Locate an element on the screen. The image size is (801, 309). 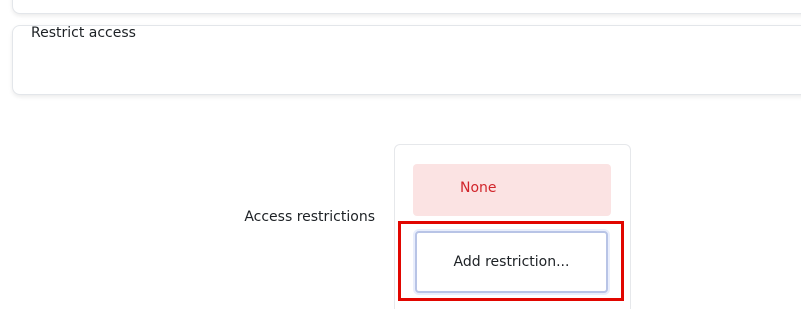
restriction-status-text: None is located at coordinates (478, 188).